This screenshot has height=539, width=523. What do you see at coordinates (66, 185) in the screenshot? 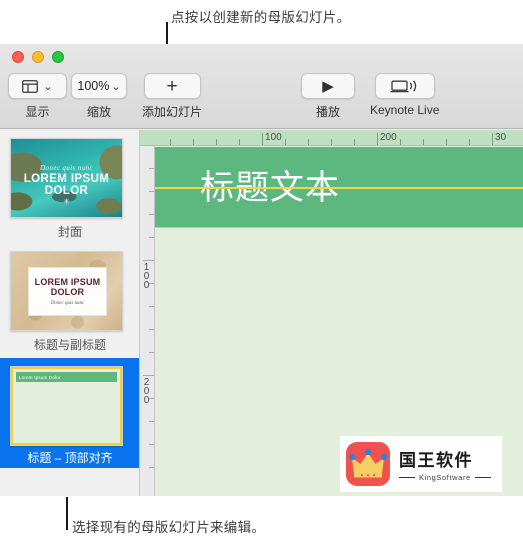
I see `cover-title-text: LOREM IPSUM DOLOR` at bounding box center [66, 185].